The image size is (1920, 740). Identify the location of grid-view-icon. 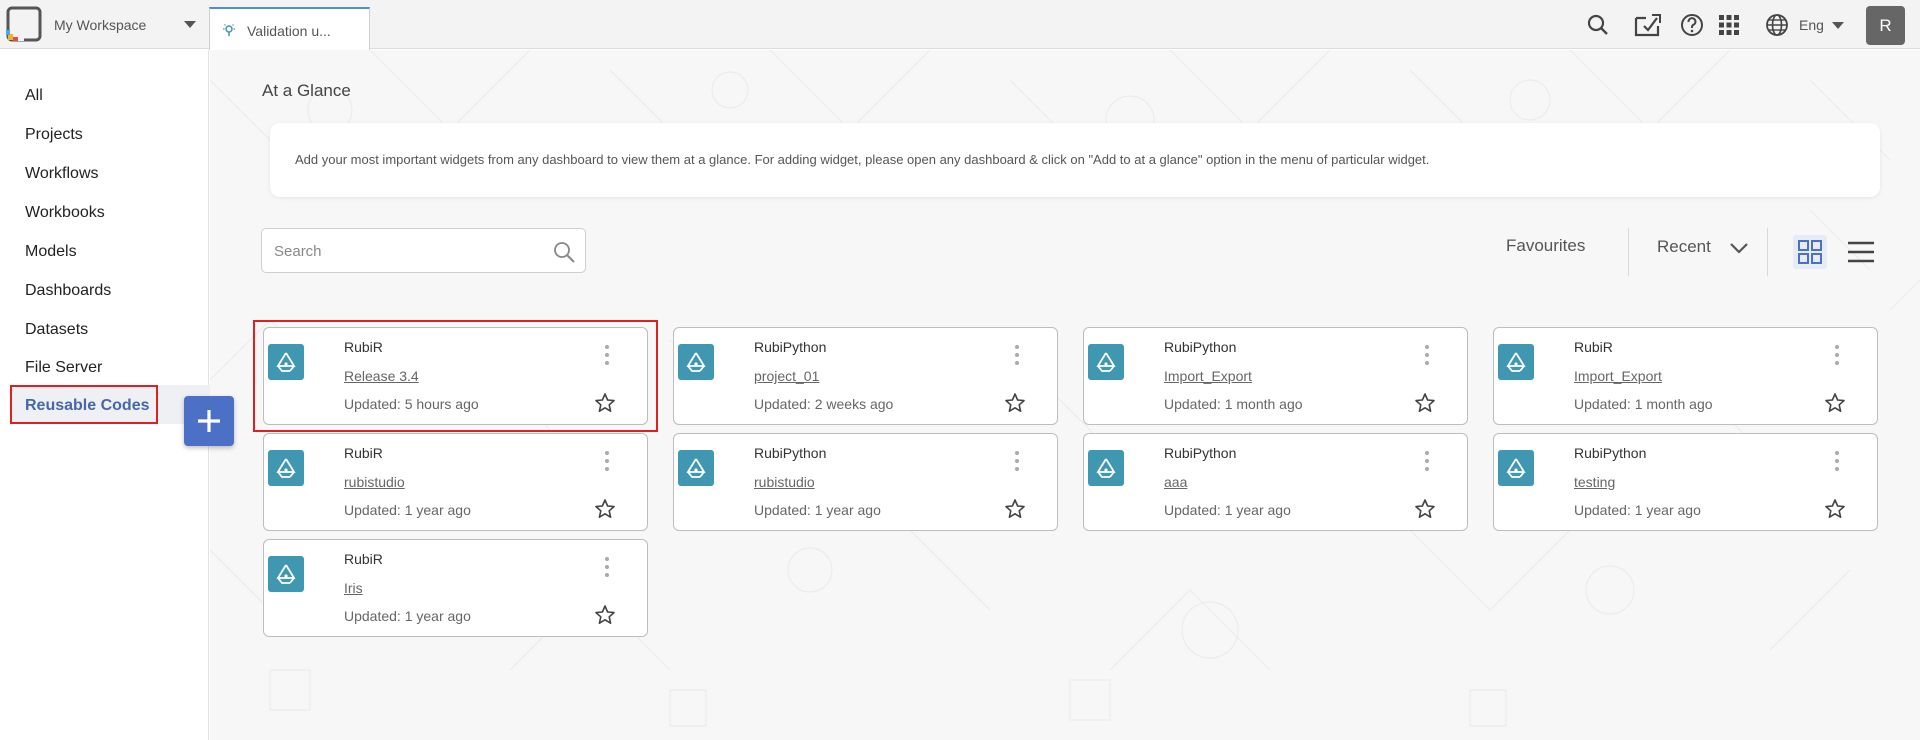
(1810, 252).